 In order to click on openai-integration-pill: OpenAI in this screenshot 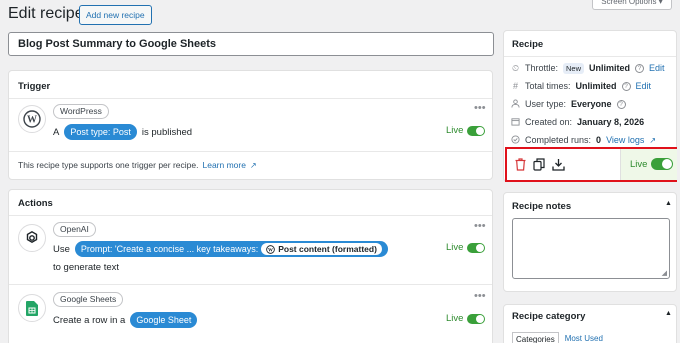, I will do `click(74, 229)`.